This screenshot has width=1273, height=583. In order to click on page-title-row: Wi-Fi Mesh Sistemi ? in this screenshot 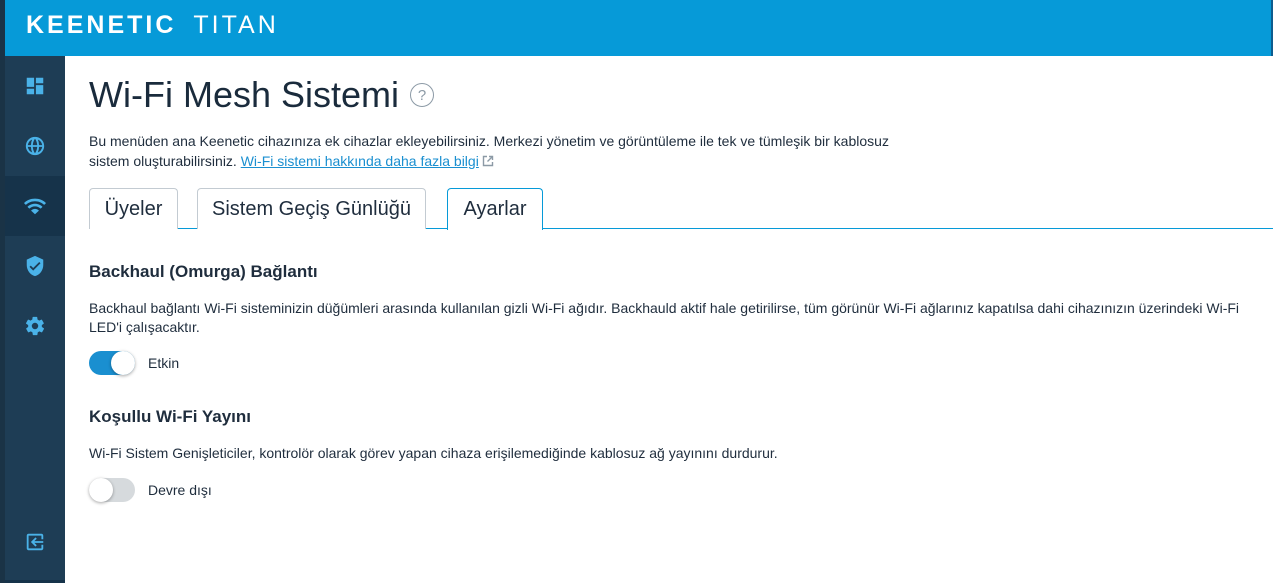, I will do `click(262, 95)`.